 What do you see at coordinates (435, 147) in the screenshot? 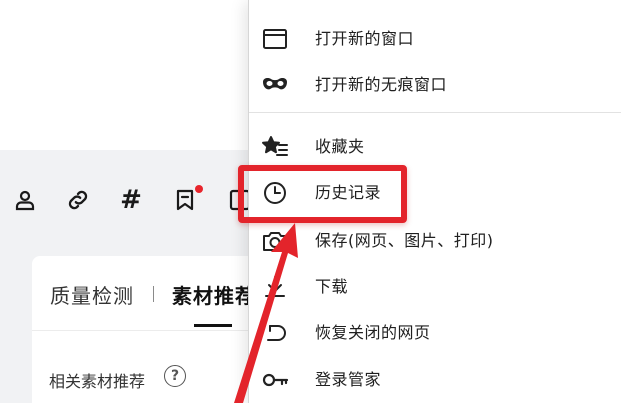
I see `menu-item-favorites: 收藏夹` at bounding box center [435, 147].